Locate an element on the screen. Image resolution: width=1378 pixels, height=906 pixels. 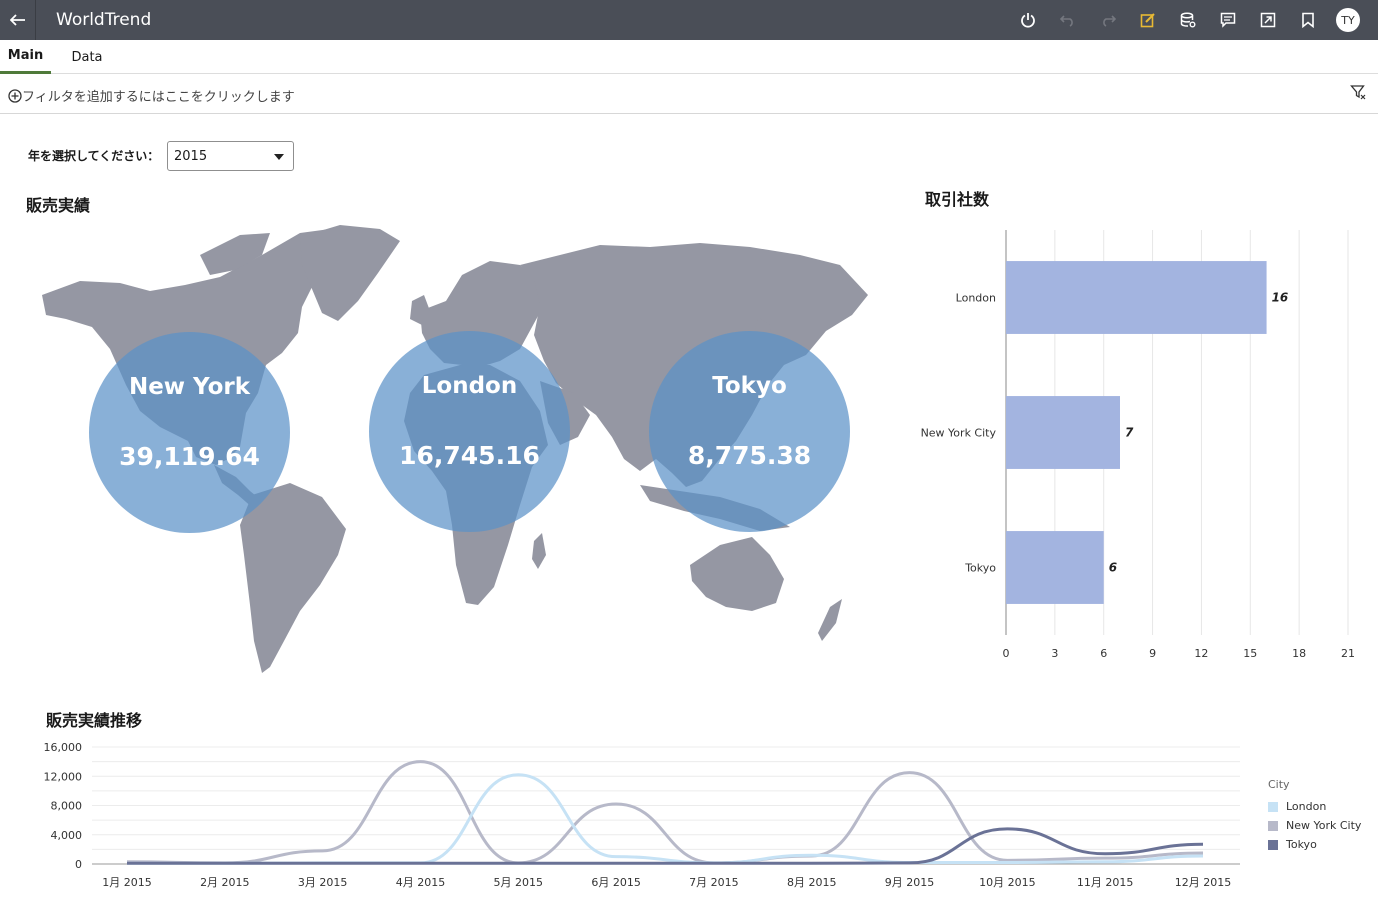
land-greenland is located at coordinates (350, 273).